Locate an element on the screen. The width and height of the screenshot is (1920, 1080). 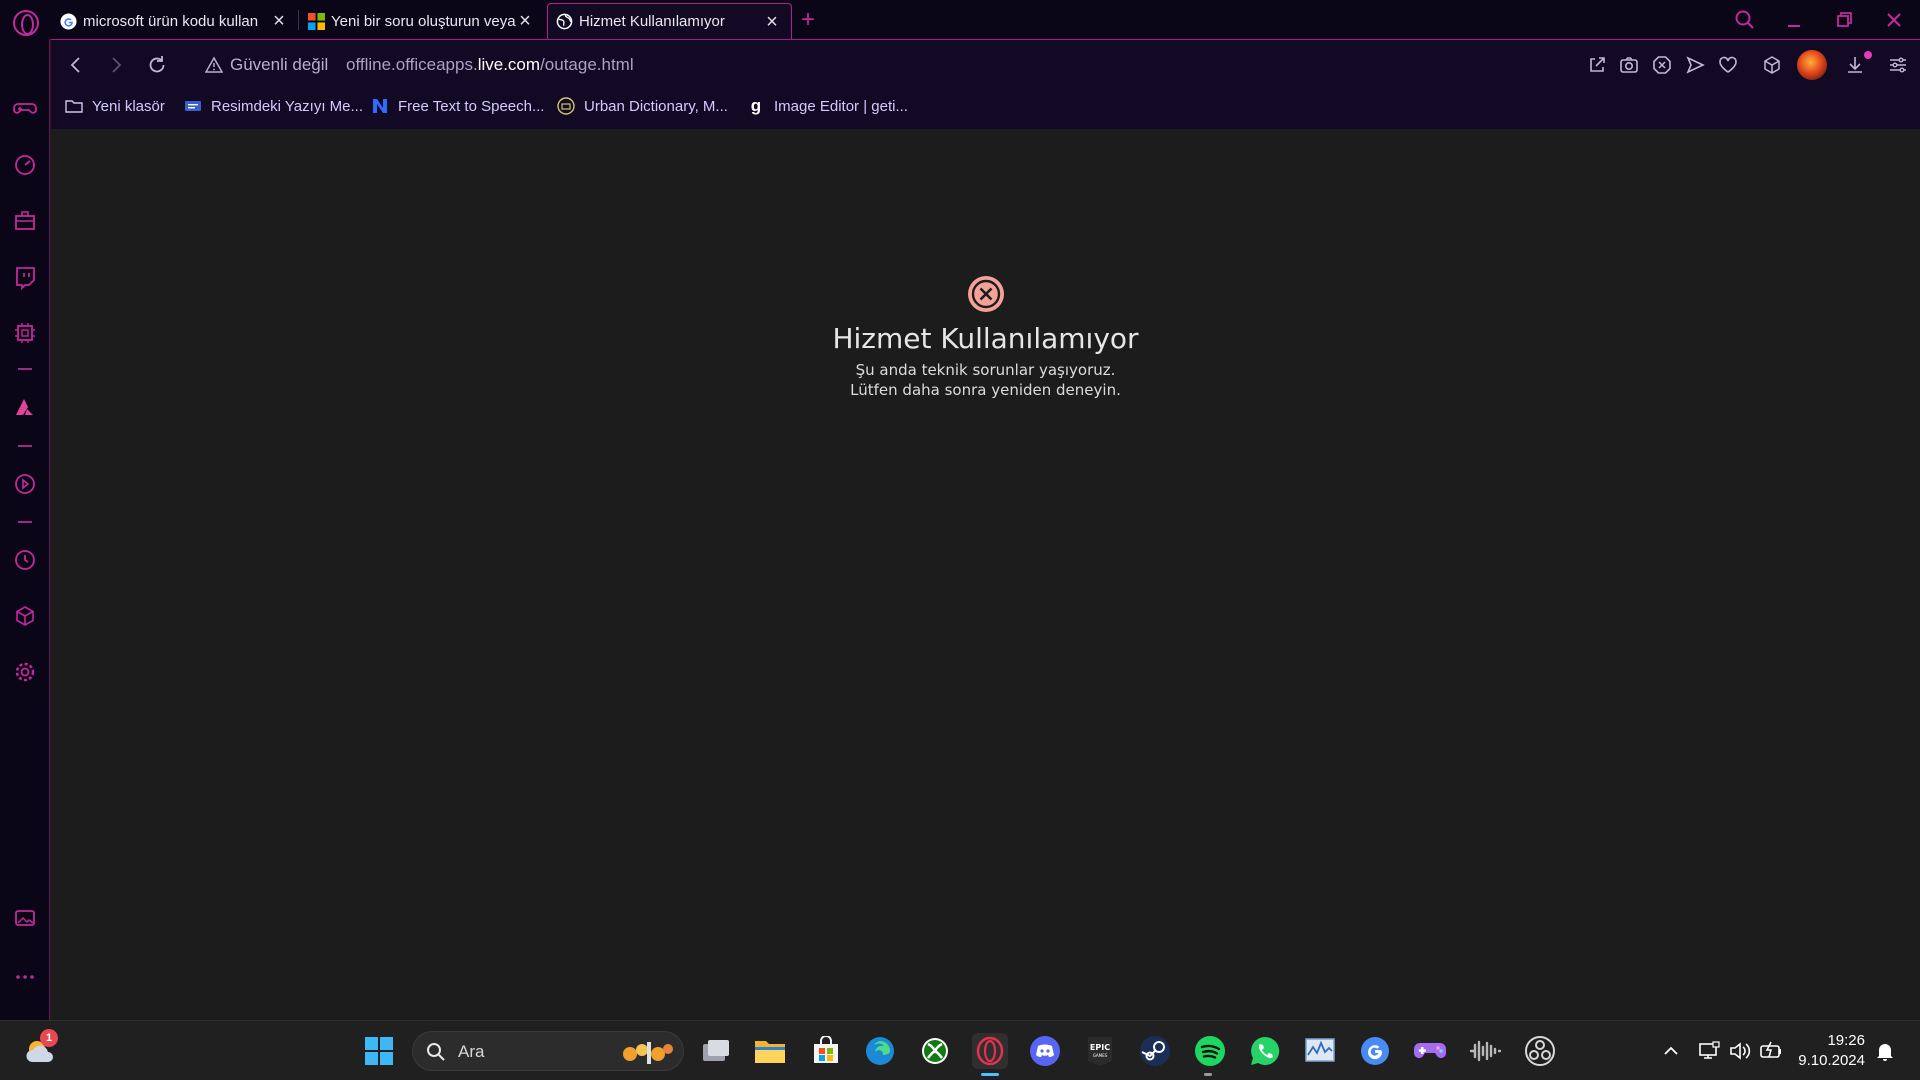
n-logo-icon is located at coordinates (380, 106).